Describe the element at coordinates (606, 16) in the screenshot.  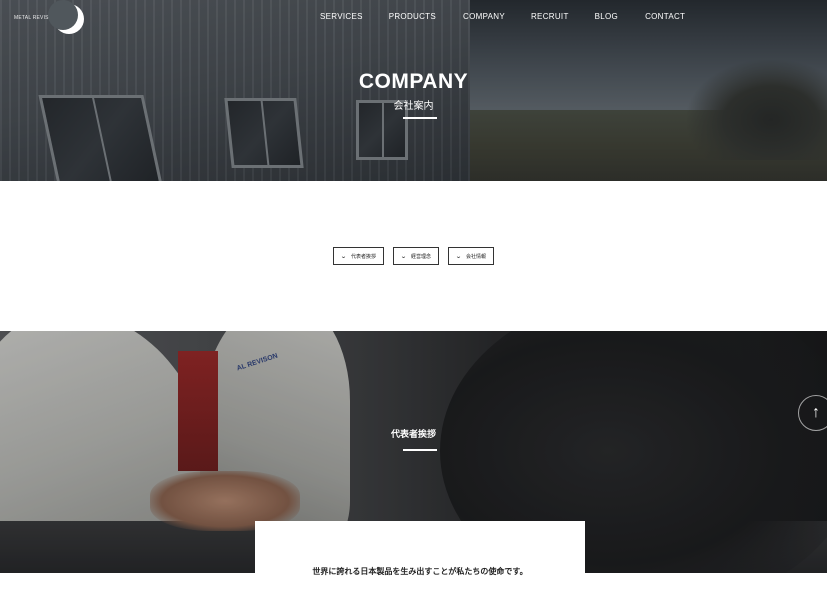
I see `nav-blog: BLOG` at that location.